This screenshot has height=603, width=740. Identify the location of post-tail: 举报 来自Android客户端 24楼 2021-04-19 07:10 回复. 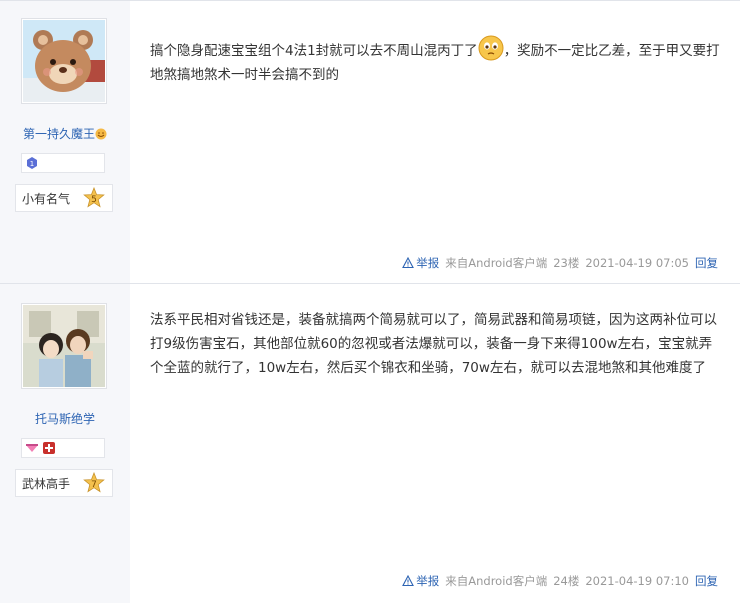
(560, 581).